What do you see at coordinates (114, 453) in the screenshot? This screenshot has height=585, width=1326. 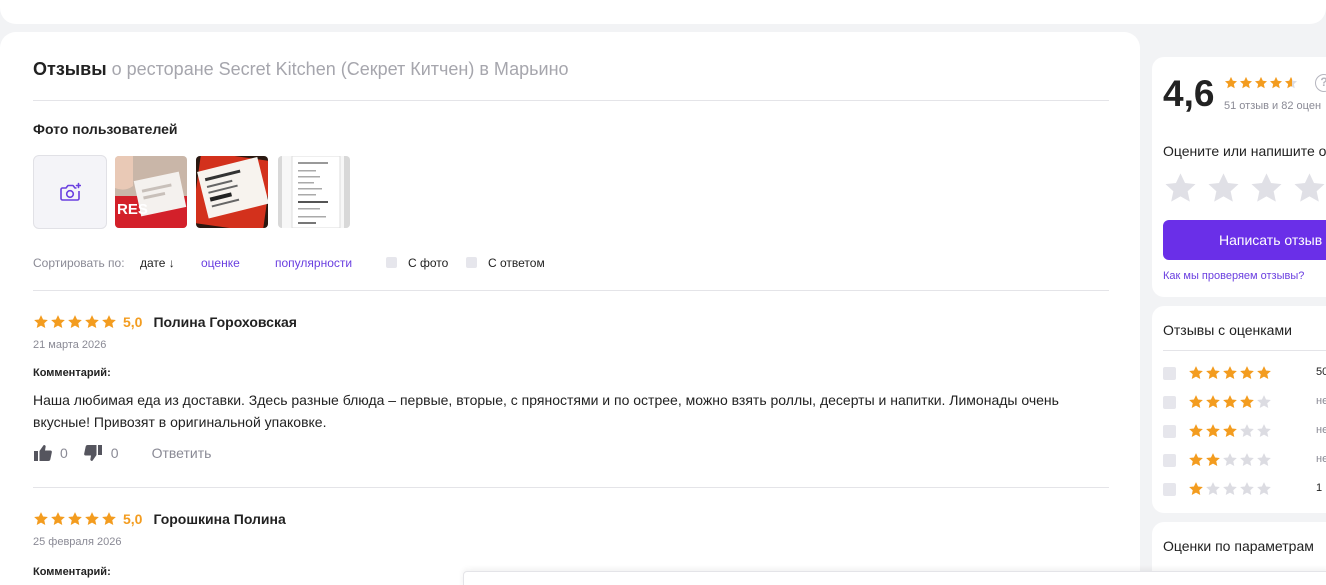 I see `dislikes-count: 0` at bounding box center [114, 453].